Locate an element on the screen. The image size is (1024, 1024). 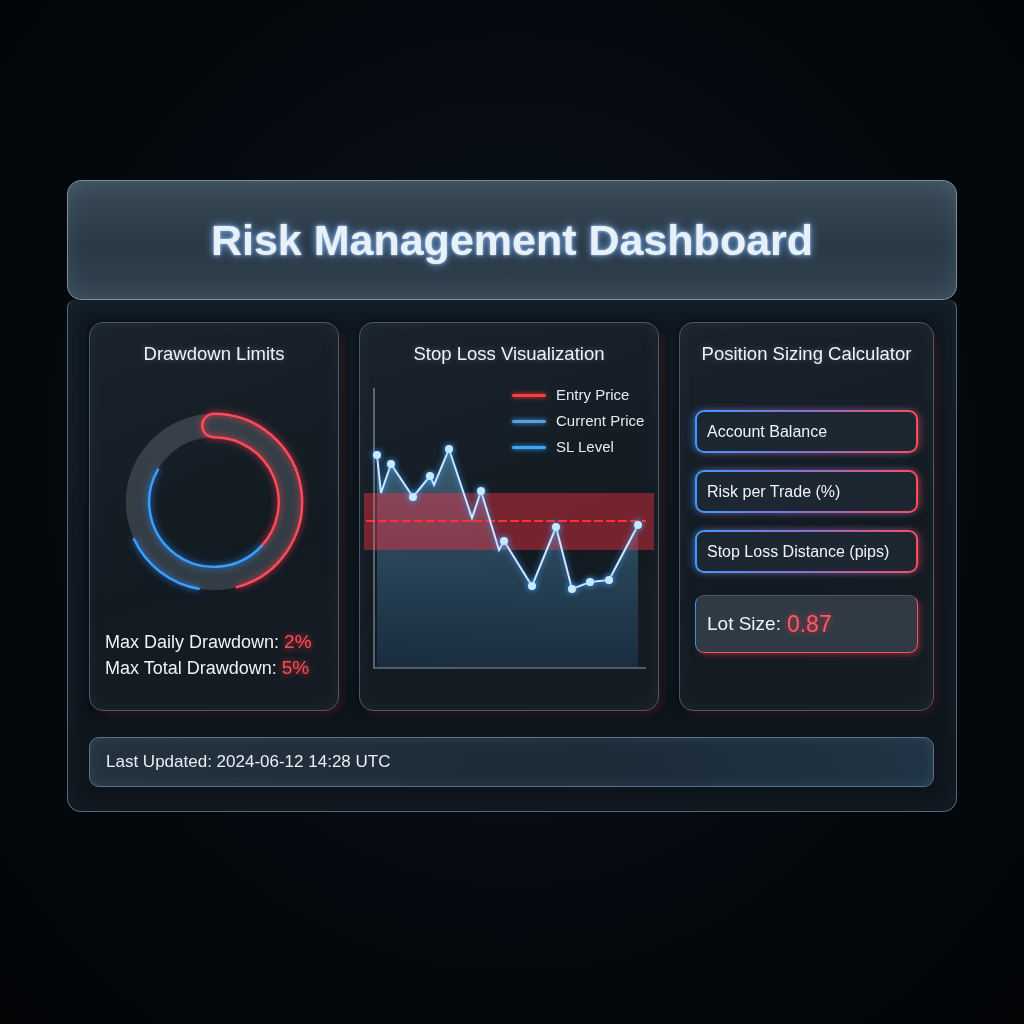
limit-label: Max Daily Drawdown: is located at coordinates (192, 642).